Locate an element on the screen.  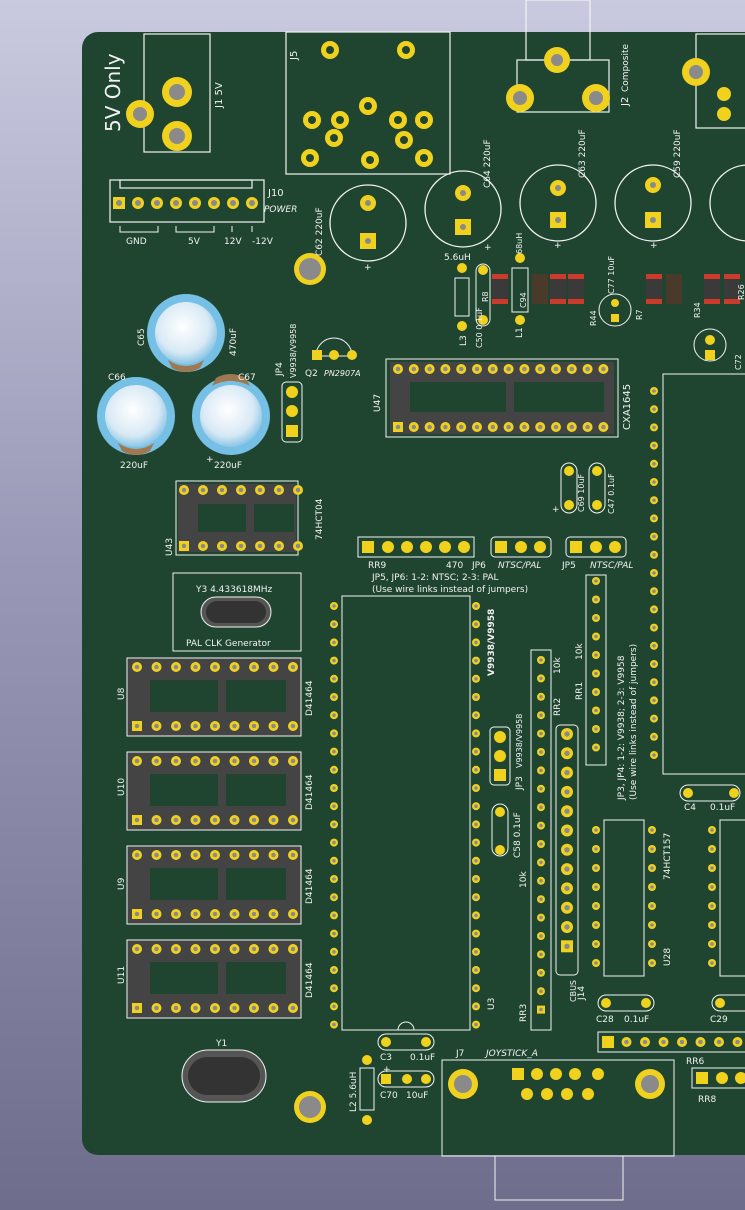
label-c67-value: 220uF is located at coordinates (228, 466).